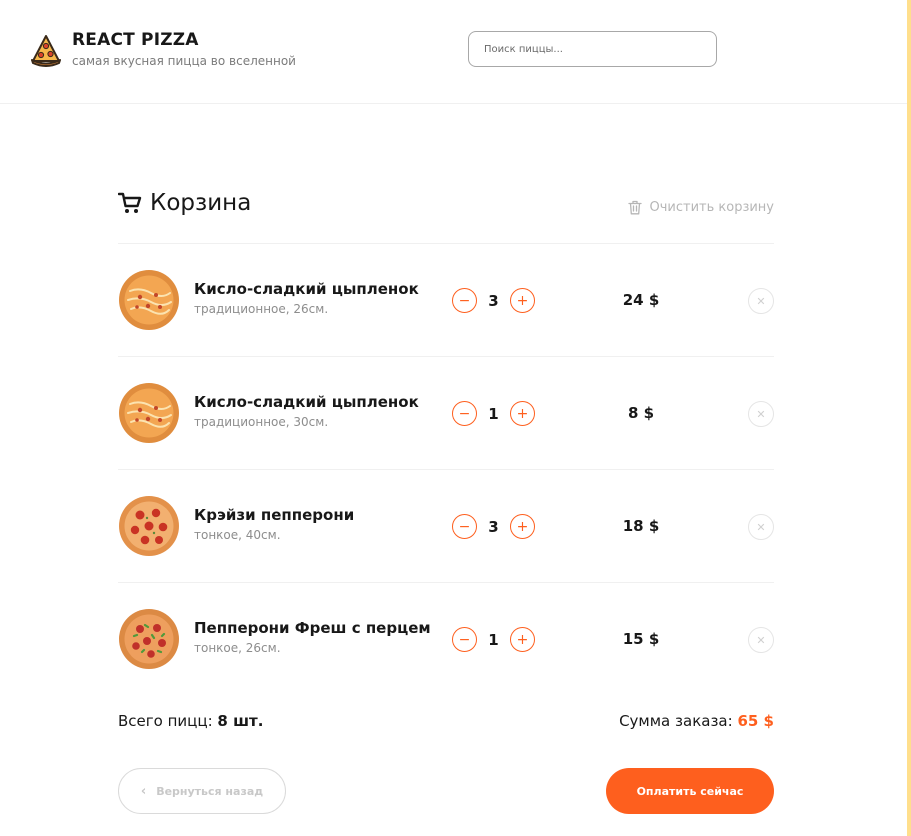 This screenshot has height=836, width=911. I want to click on item-name: Крэйзи пепперони, so click(274, 515).